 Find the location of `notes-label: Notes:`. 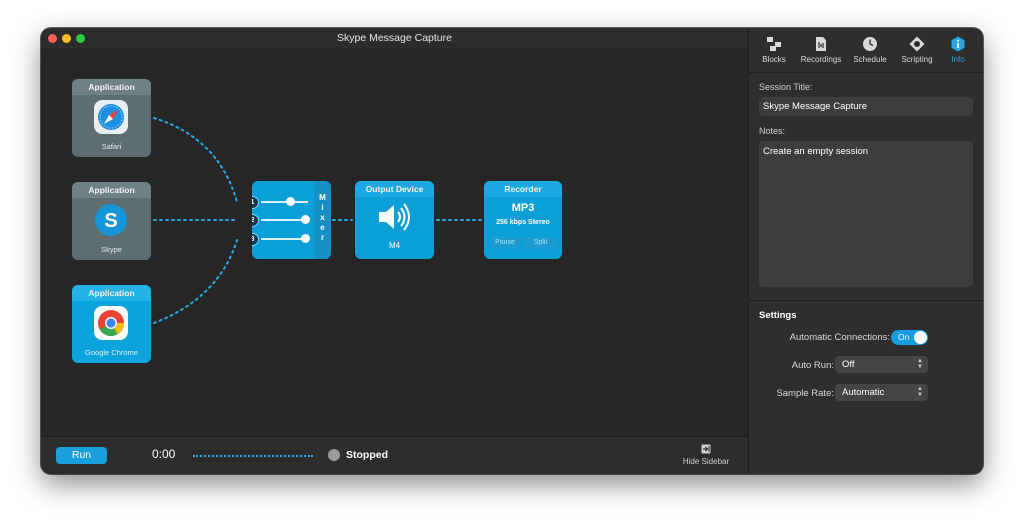

notes-label: Notes: is located at coordinates (772, 131).